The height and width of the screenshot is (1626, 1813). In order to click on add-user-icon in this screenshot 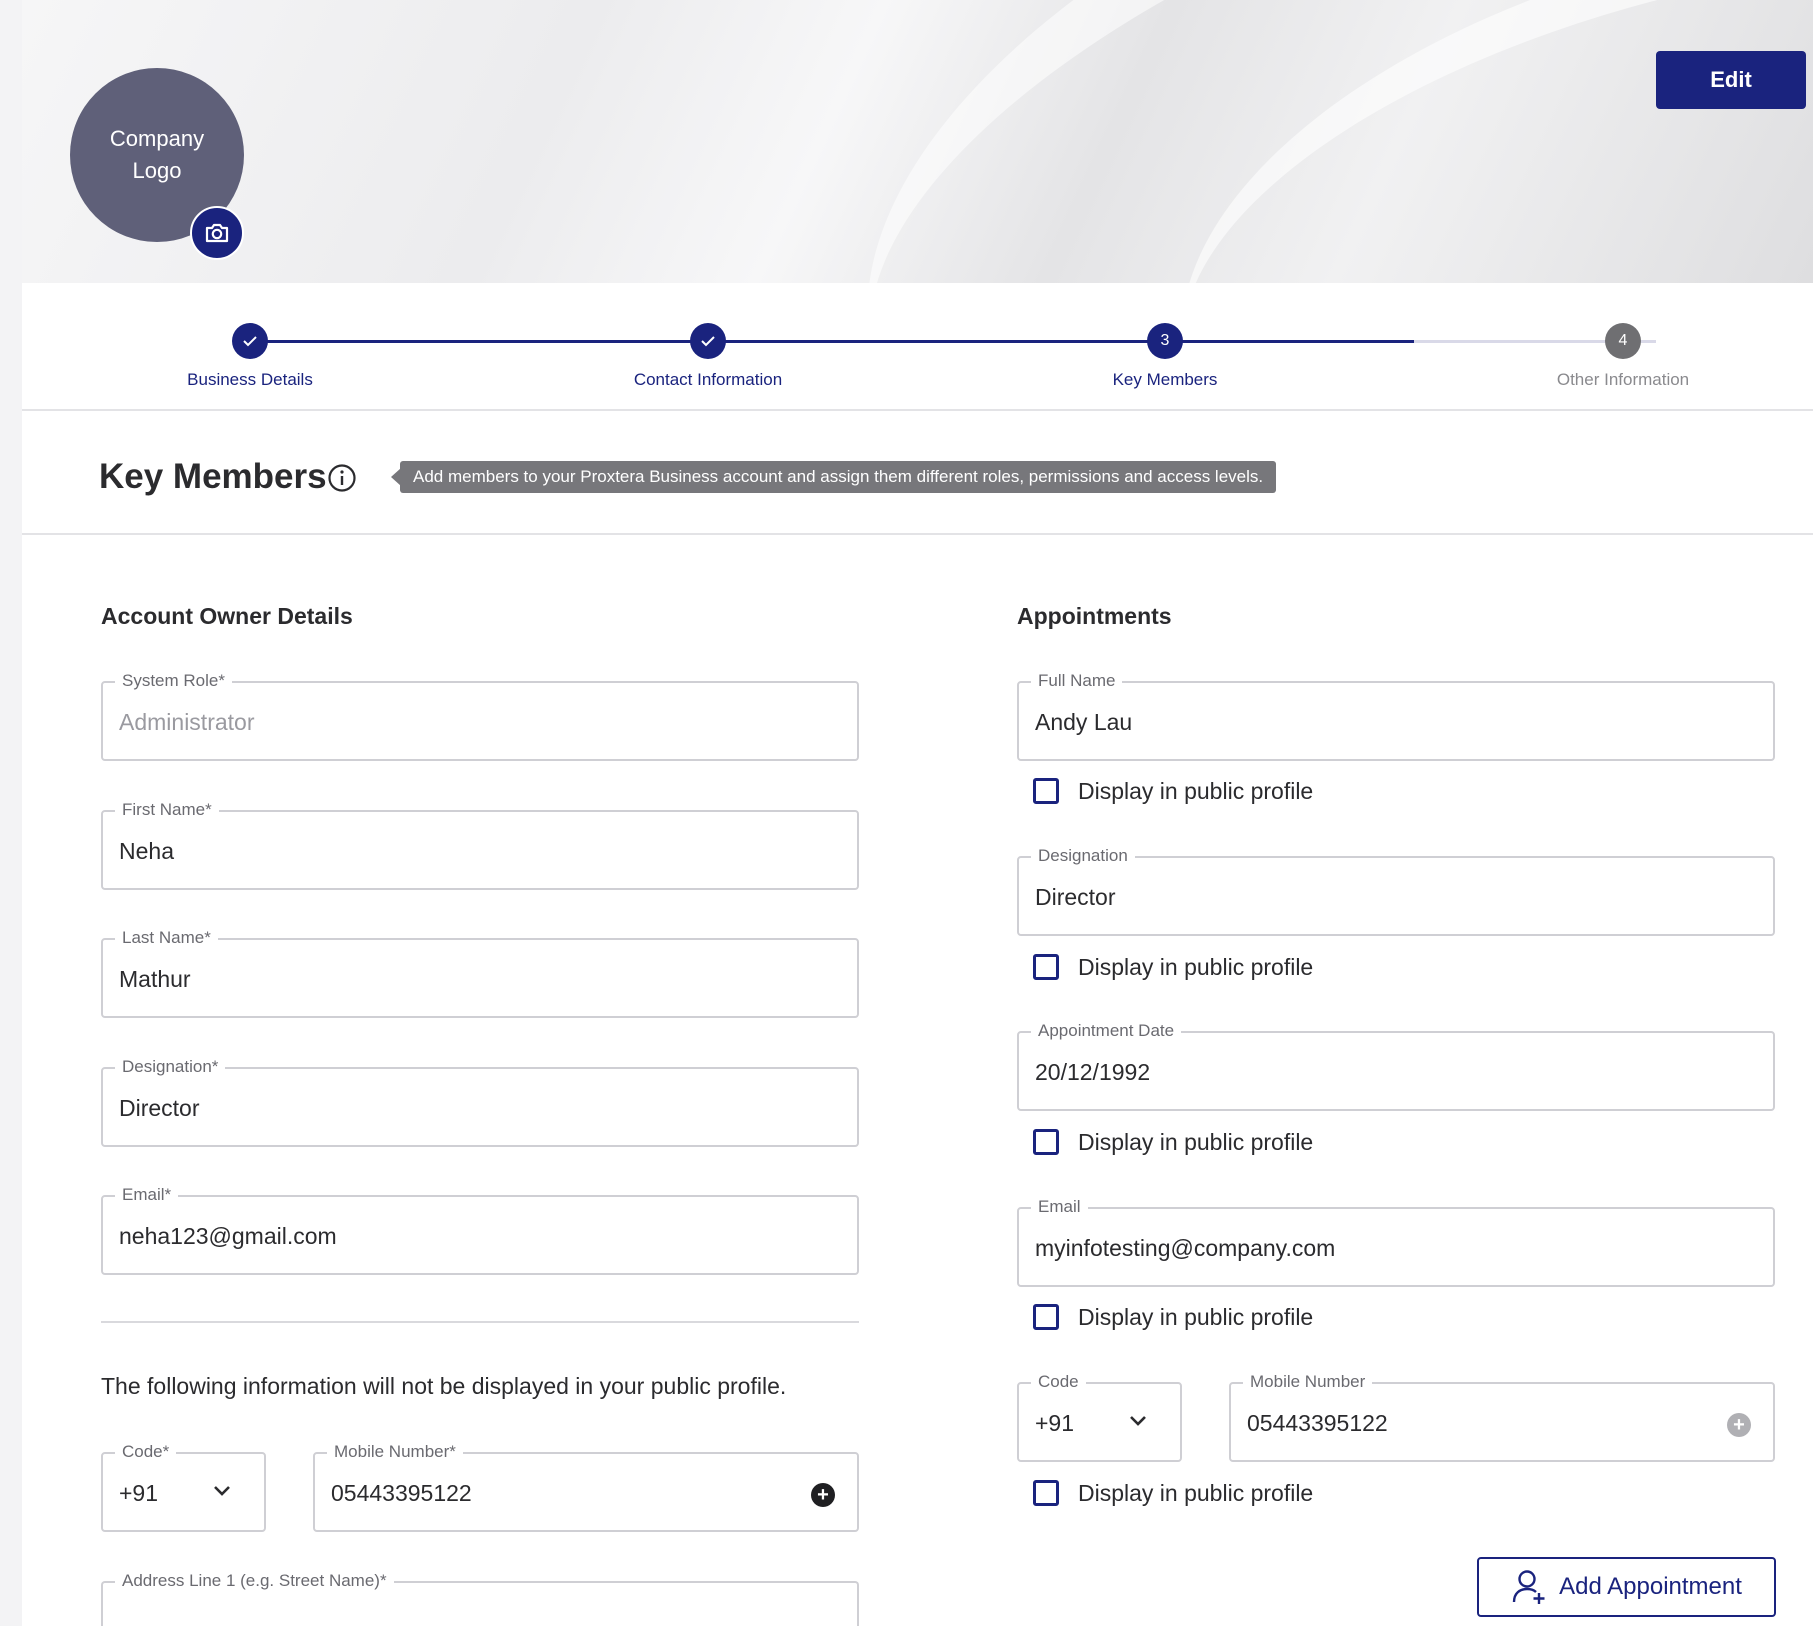, I will do `click(1528, 1587)`.